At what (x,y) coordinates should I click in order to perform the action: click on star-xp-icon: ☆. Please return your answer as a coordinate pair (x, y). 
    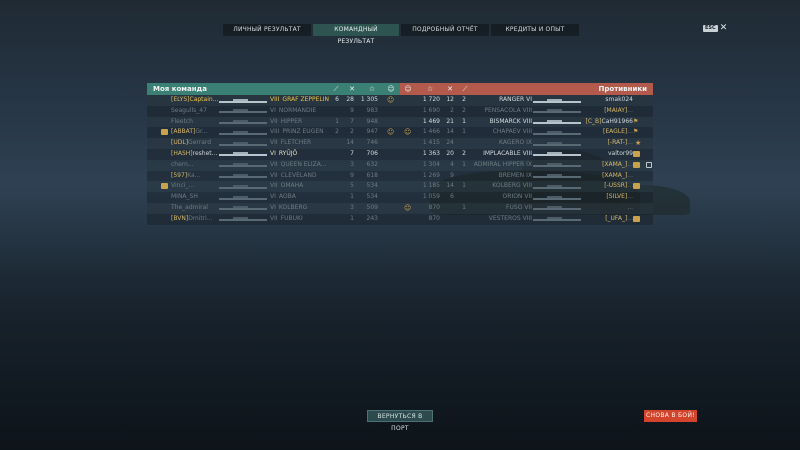
    Looking at the image, I should click on (430, 89).